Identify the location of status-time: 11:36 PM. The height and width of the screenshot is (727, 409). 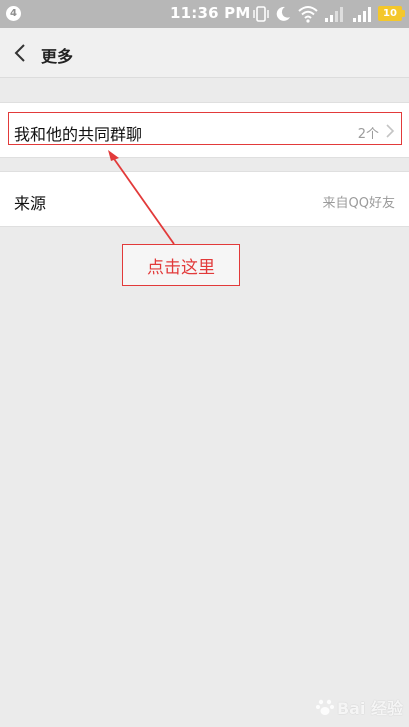
(210, 13).